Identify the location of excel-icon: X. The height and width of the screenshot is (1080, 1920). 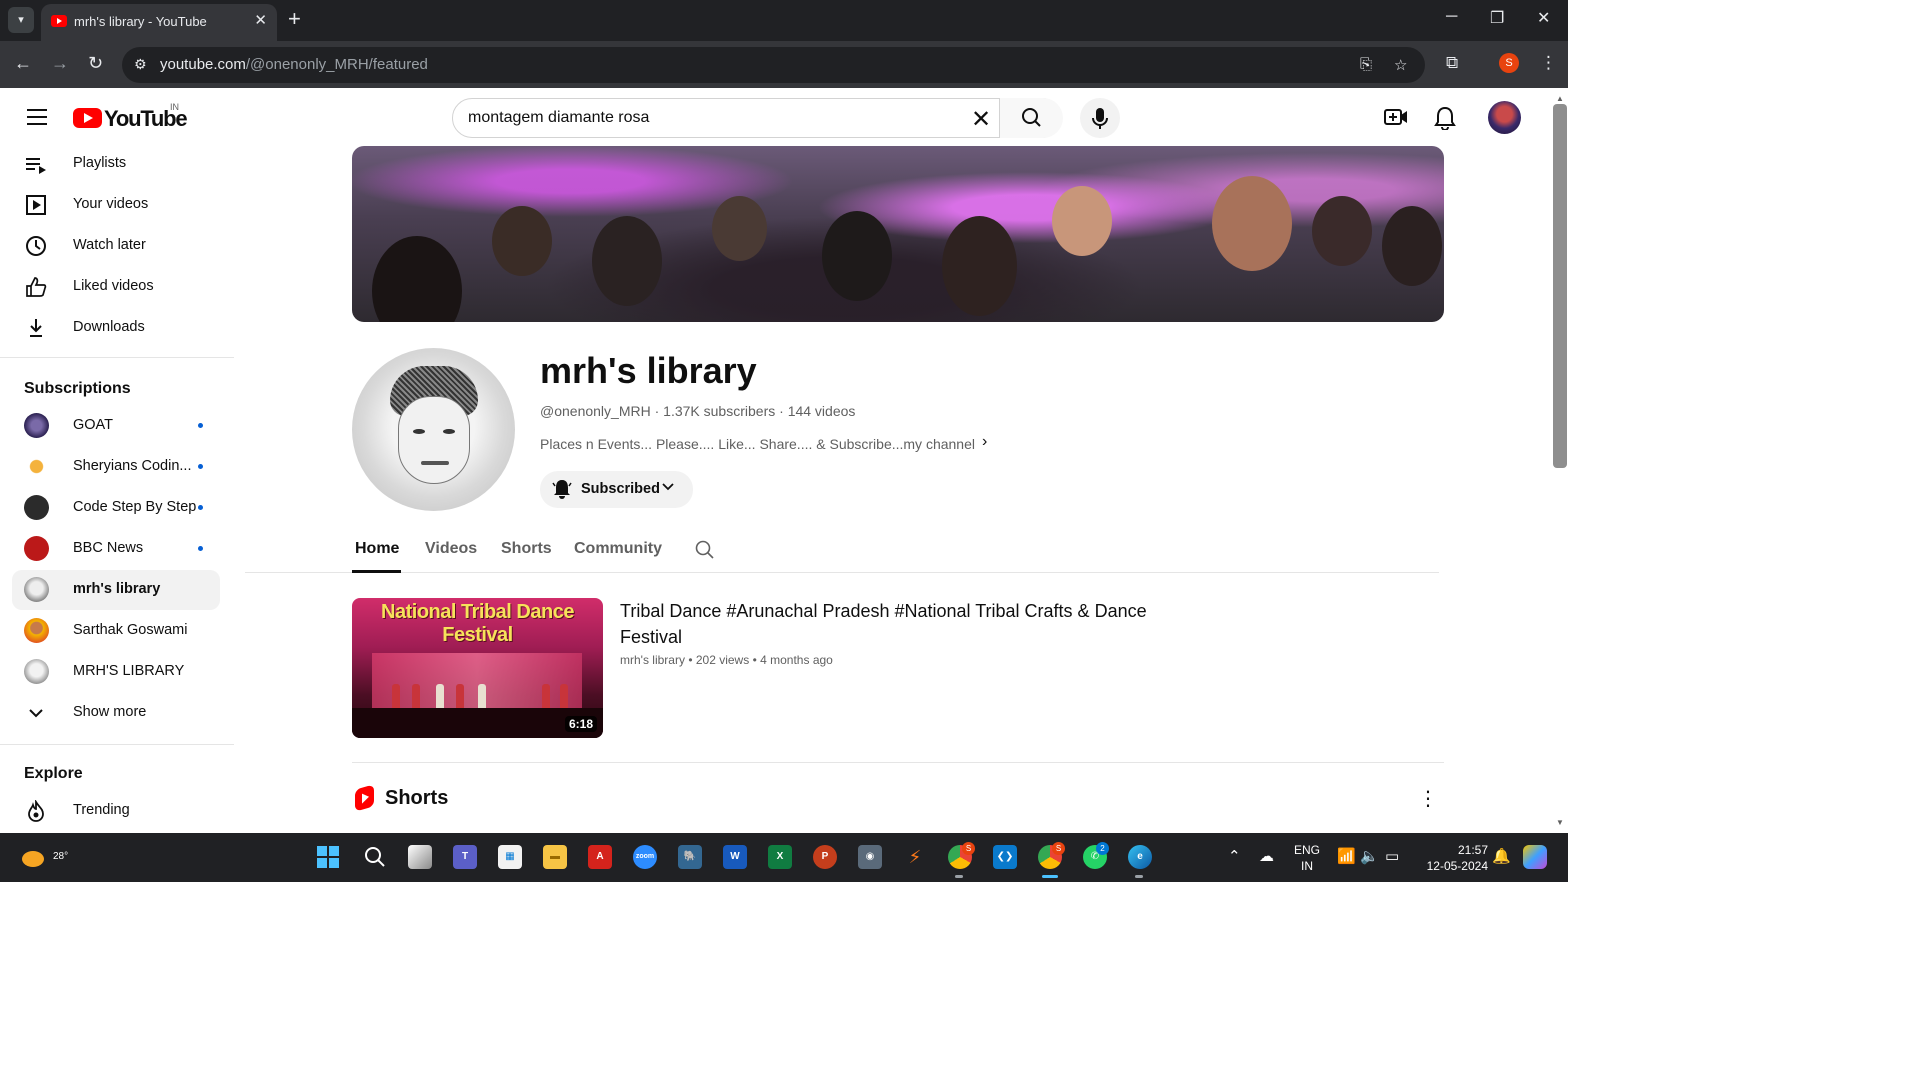
(780, 857).